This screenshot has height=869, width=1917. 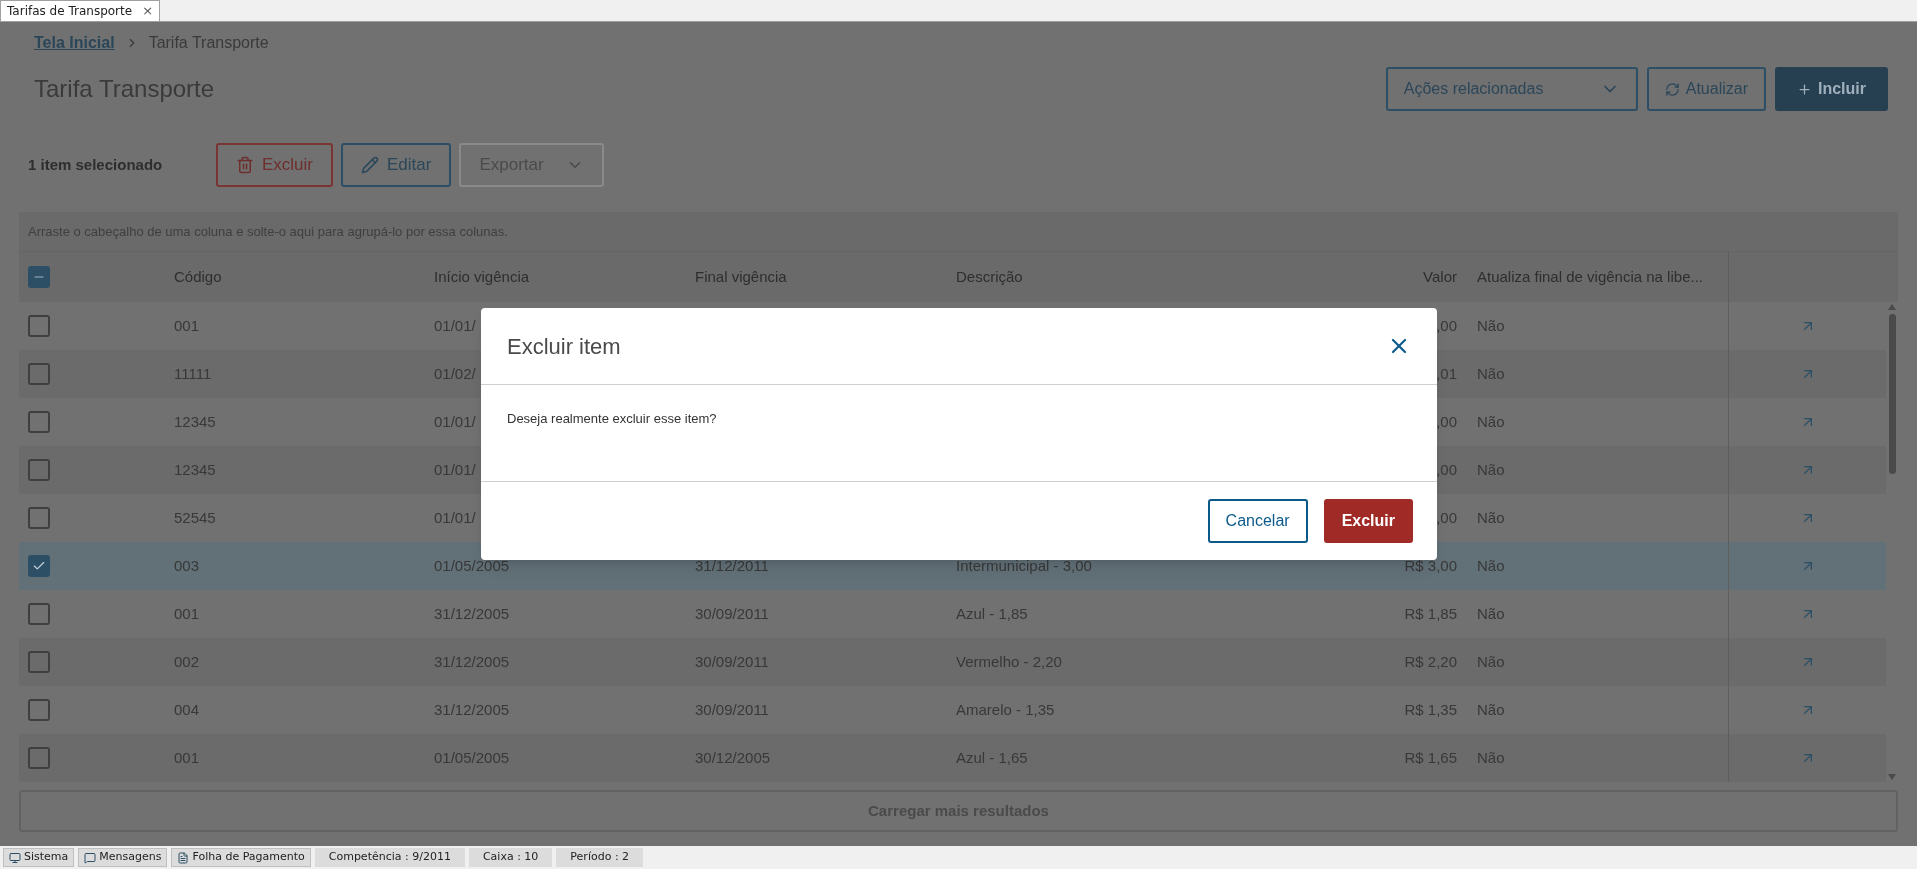 I want to click on table-cell-text: R$ 3,00, so click(x=1430, y=565).